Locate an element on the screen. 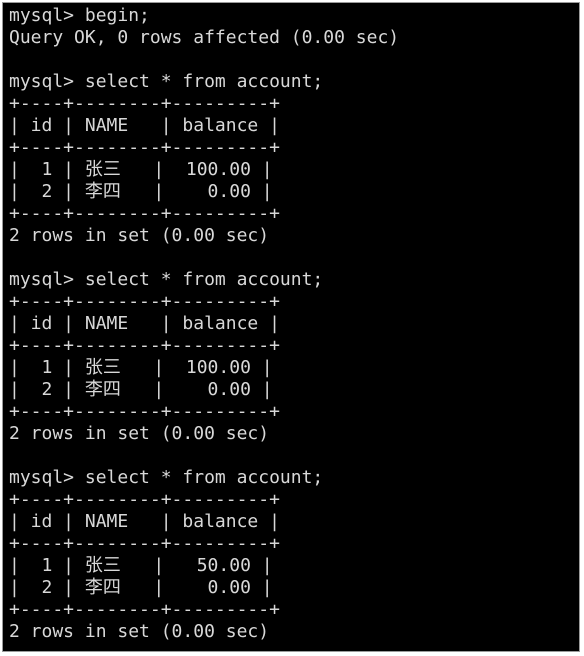 The height and width of the screenshot is (656, 584). result-summary-3: 2 rows in set (0.00 sec) is located at coordinates (139, 631).